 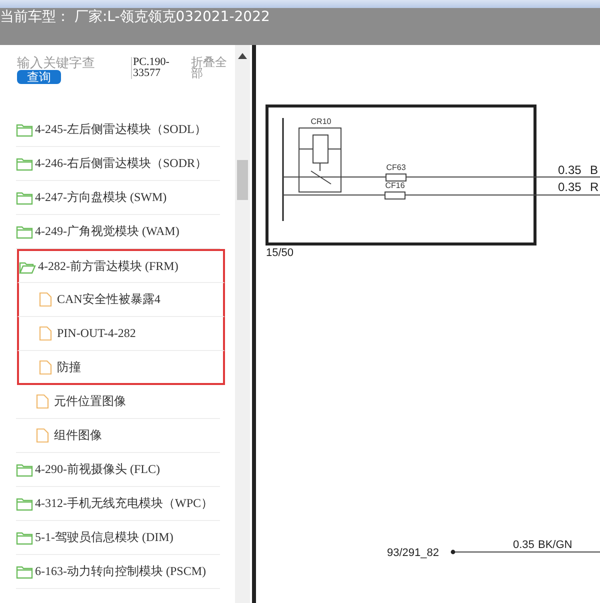 I want to click on tree-item: 防撞, so click(x=121, y=368).